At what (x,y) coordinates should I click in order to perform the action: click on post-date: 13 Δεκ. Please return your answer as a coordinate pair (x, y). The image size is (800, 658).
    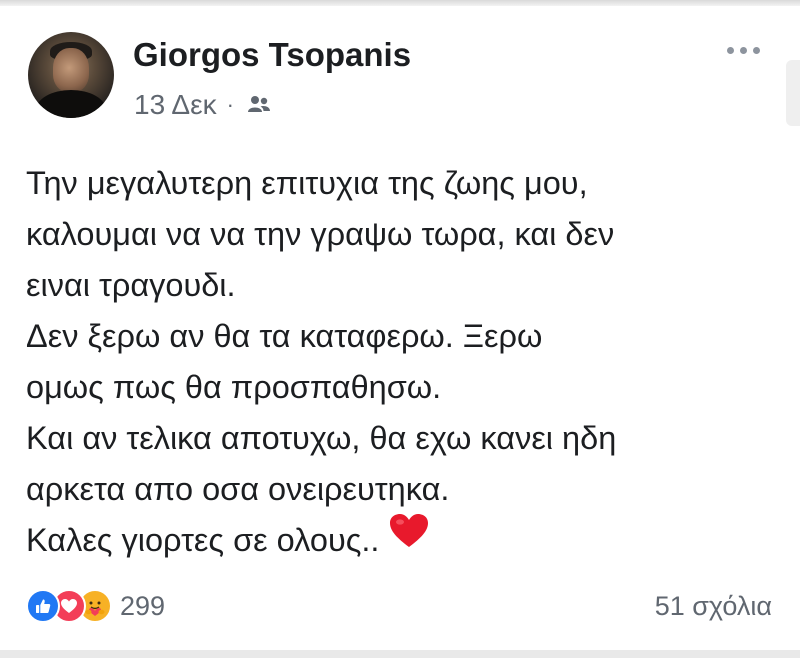
    Looking at the image, I should click on (175, 105).